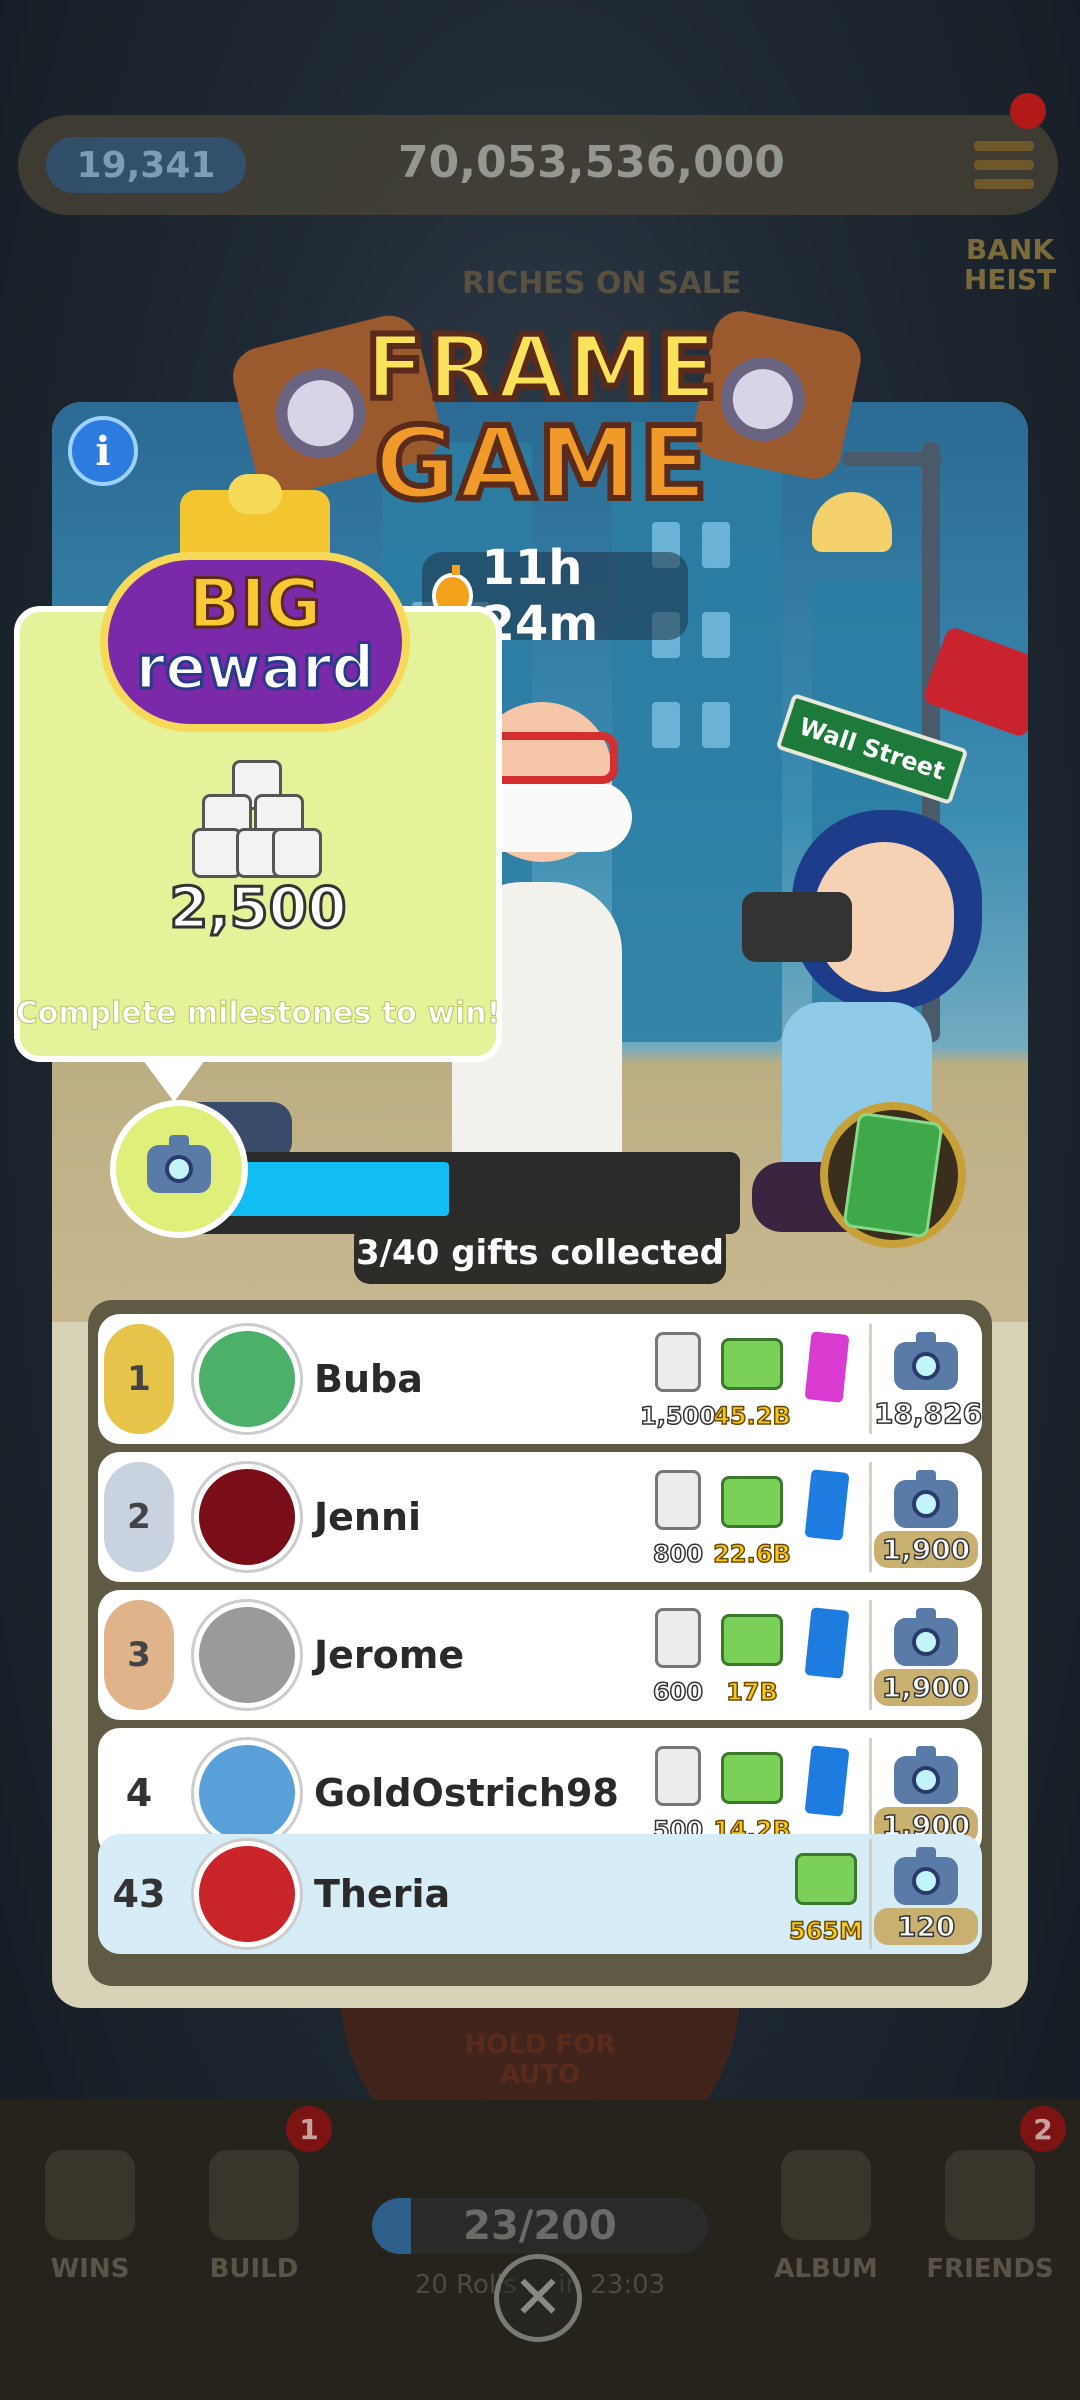  Describe the element at coordinates (540, 1379) in the screenshot. I see `leaderboard-row: 1 Buba 1,500 45.2B 18,826` at that location.